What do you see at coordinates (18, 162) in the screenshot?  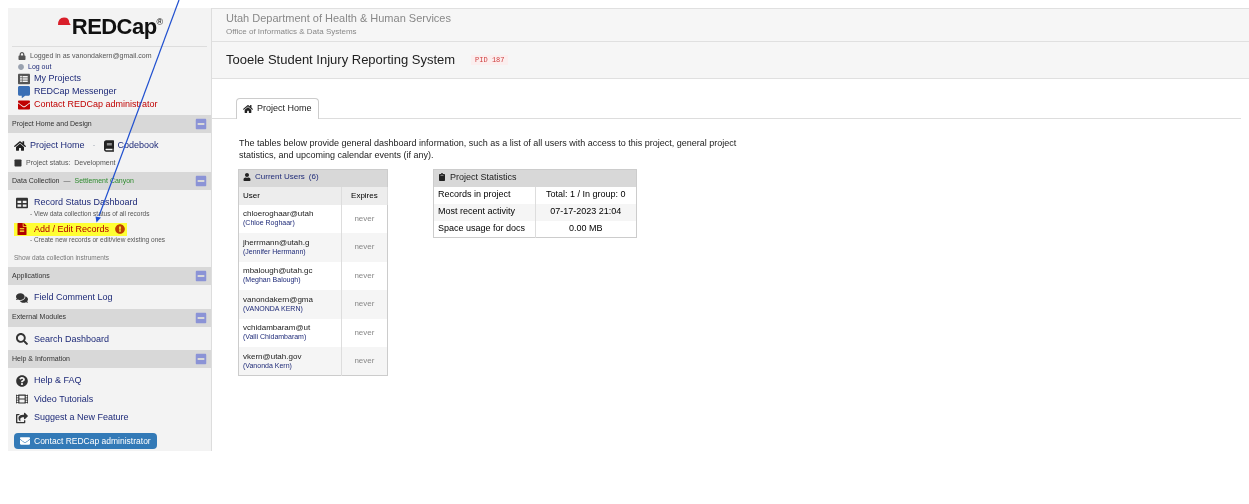 I see `status-icon` at bounding box center [18, 162].